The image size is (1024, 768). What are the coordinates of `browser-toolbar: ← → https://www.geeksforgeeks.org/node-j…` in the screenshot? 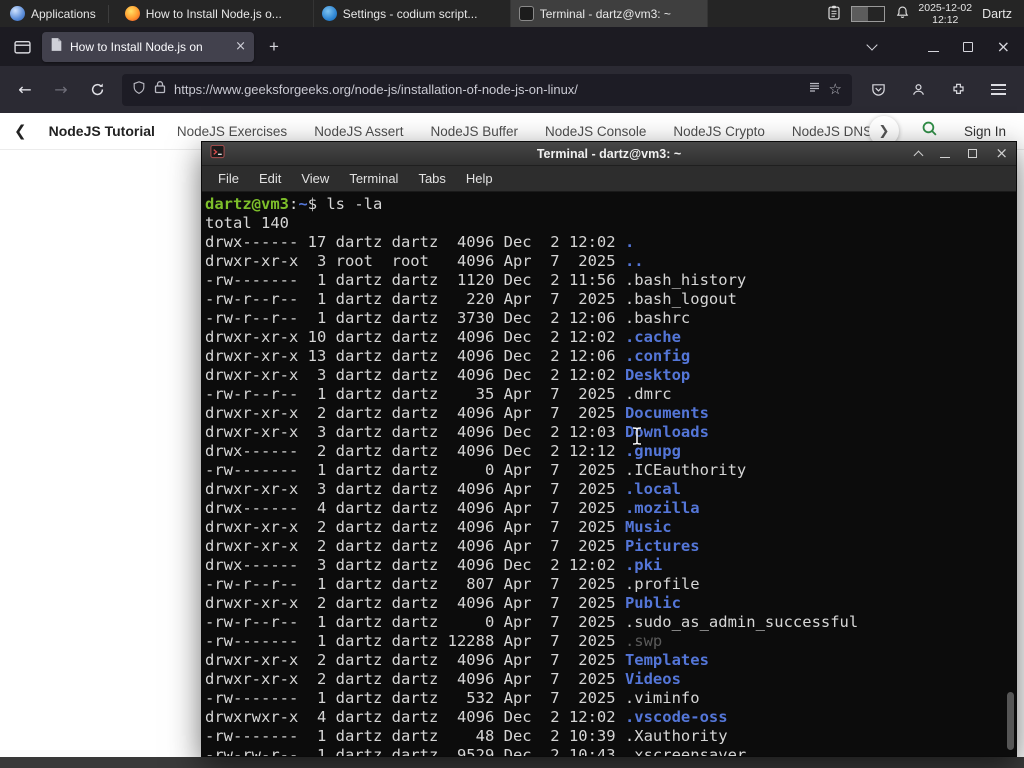 It's located at (512, 89).